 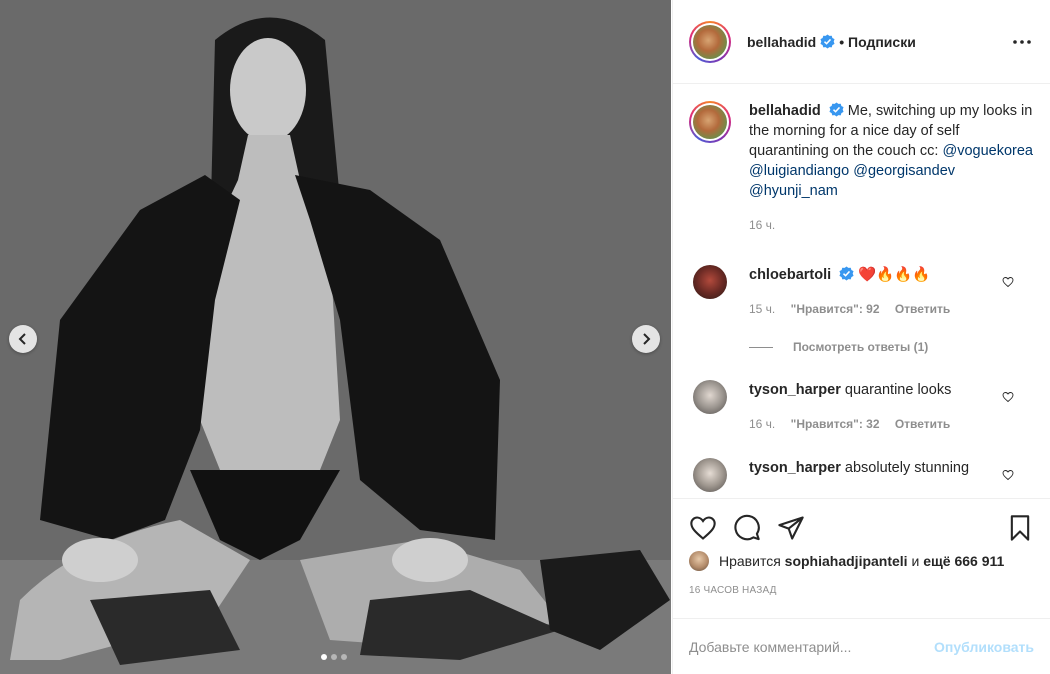 What do you see at coordinates (790, 275) in the screenshot?
I see `comment-username: chloebartoli` at bounding box center [790, 275].